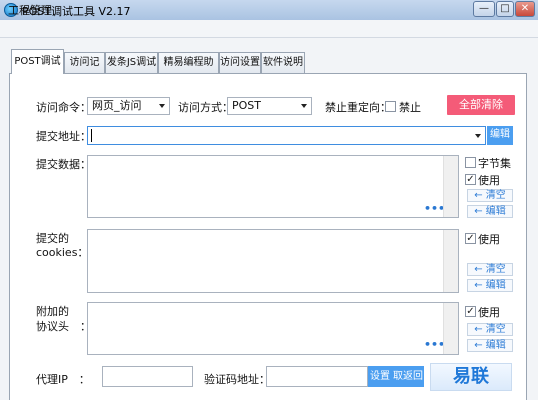 Image resolution: width=538 pixels, height=400 pixels. What do you see at coordinates (380, 376) in the screenshot?
I see `captcha-settings-button: 设置` at bounding box center [380, 376].